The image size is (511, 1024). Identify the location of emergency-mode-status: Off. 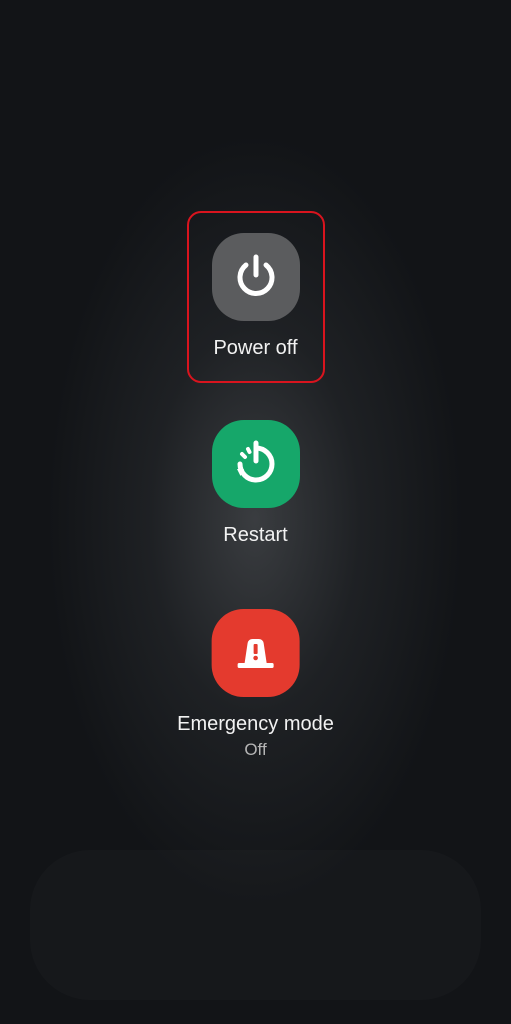
(255, 749).